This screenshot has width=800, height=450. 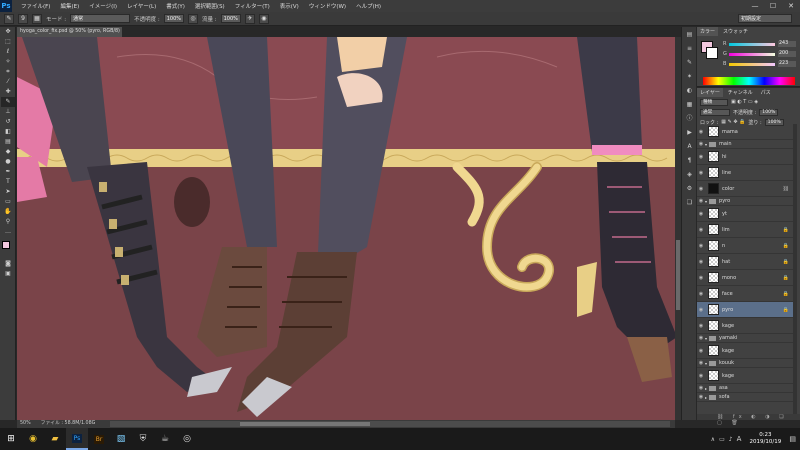 What do you see at coordinates (795, 269) in the screenshot?
I see `layers-scrollbar` at bounding box center [795, 269].